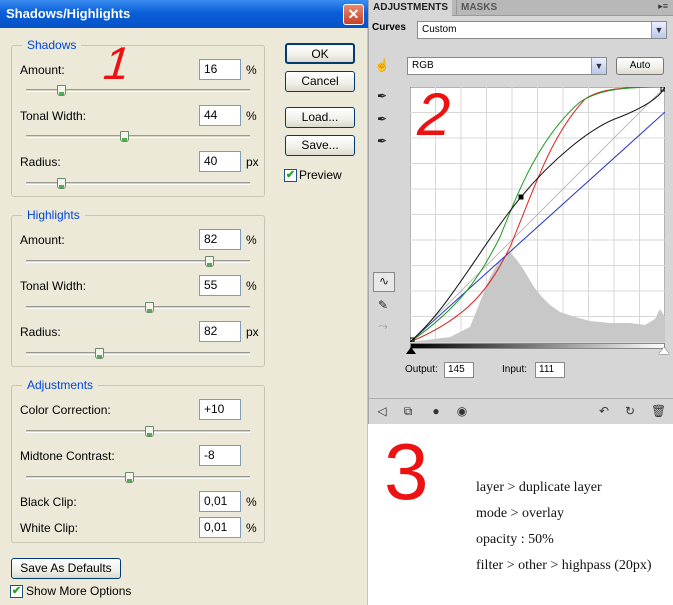 This screenshot has width=673, height=605. I want to click on input-gradient-bar, so click(537, 346).